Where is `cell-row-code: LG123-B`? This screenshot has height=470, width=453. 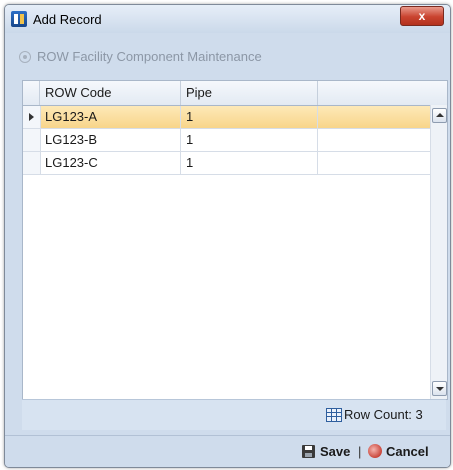 cell-row-code: LG123-B is located at coordinates (110, 140).